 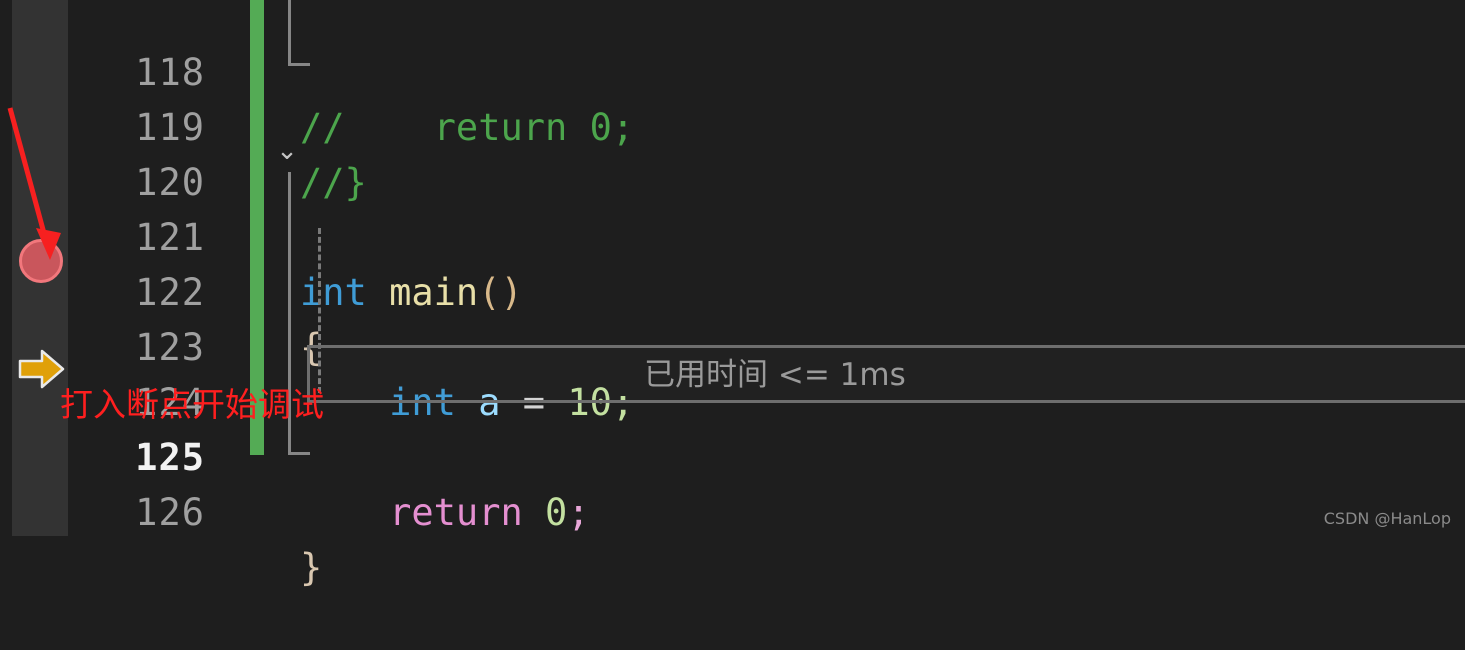 I want to click on line-content: return 0;, so click(x=445, y=512).